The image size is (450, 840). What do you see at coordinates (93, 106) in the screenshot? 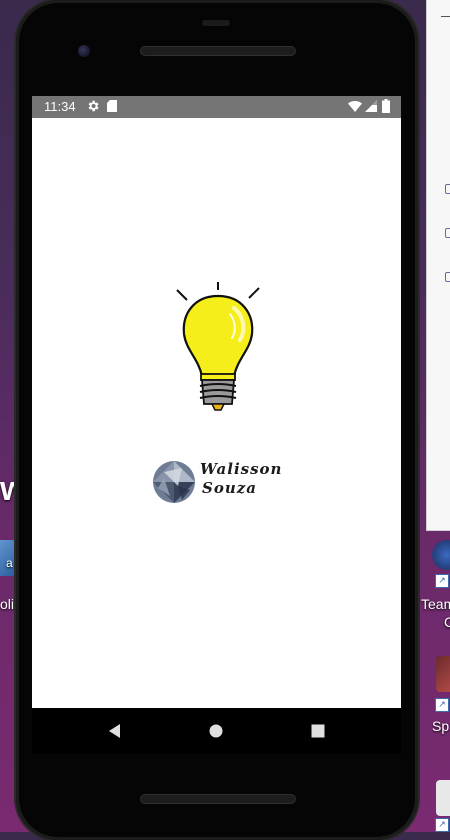
I see `gear-icon` at bounding box center [93, 106].